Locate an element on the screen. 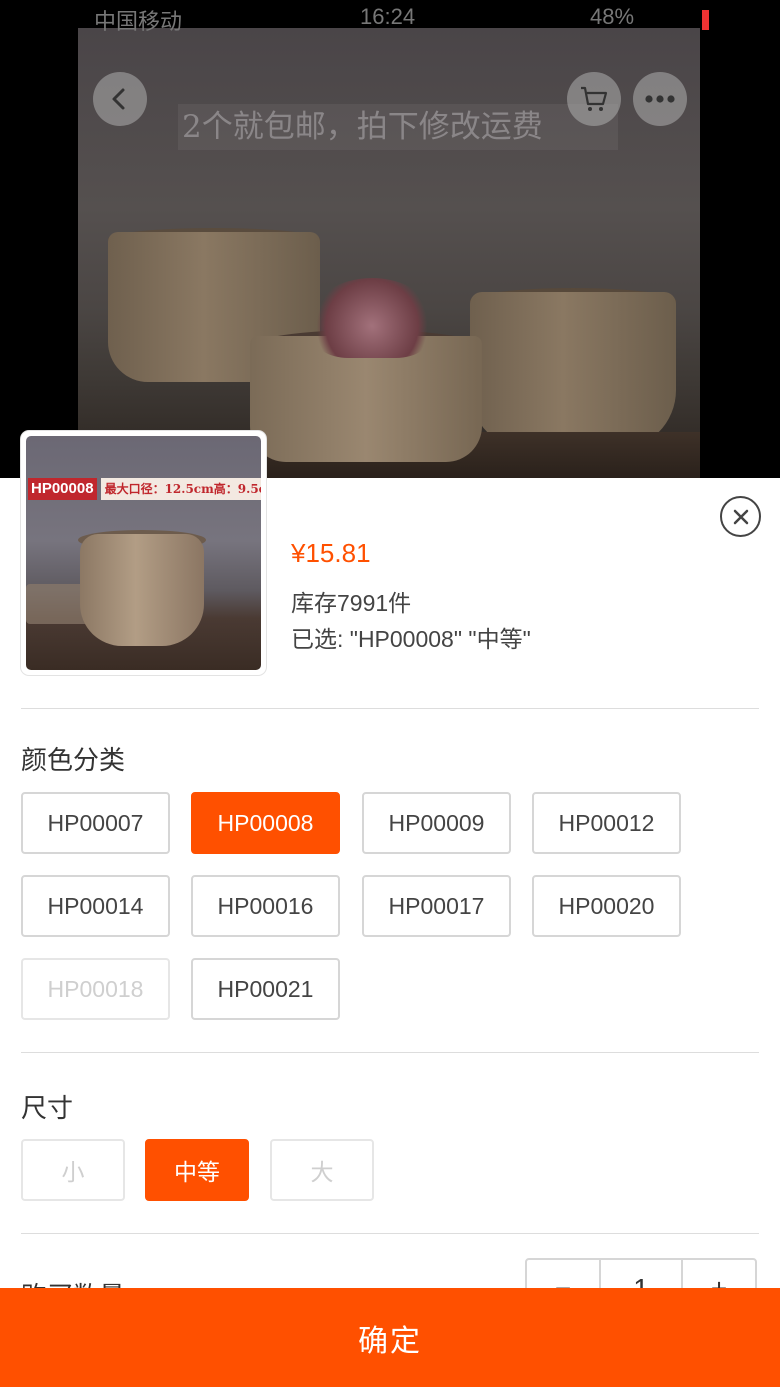  color-option: HP00014 is located at coordinates (95, 906).